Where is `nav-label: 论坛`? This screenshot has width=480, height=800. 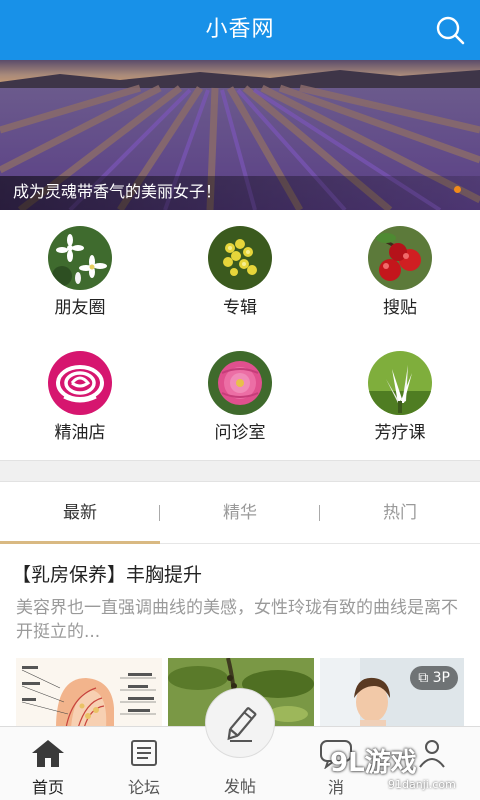 nav-label: 论坛 is located at coordinates (143, 787).